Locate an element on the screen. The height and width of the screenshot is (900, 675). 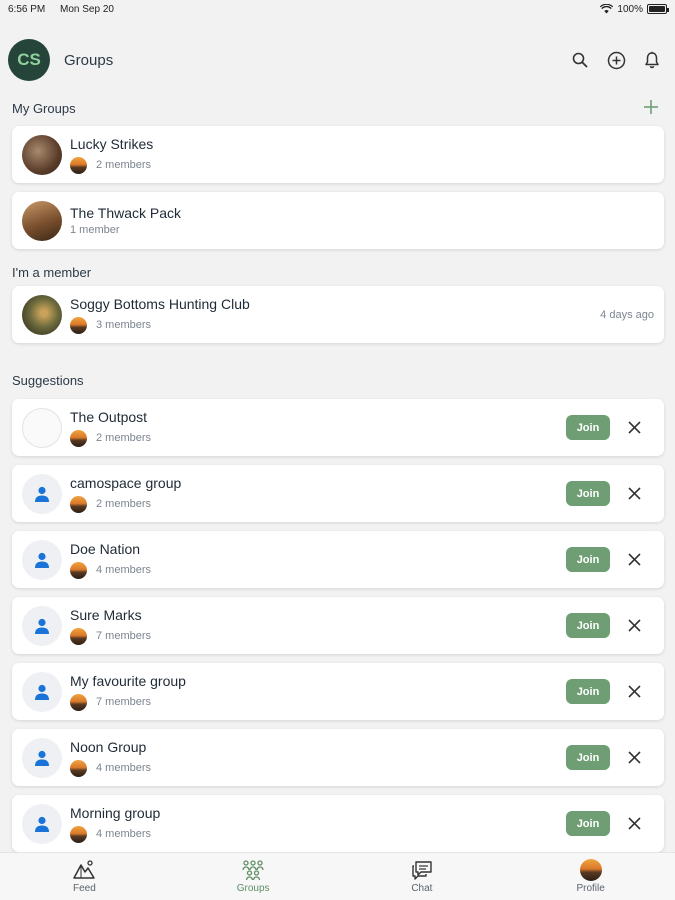
suggestion-card: The Outpost 2 members Join is located at coordinates (338, 427).